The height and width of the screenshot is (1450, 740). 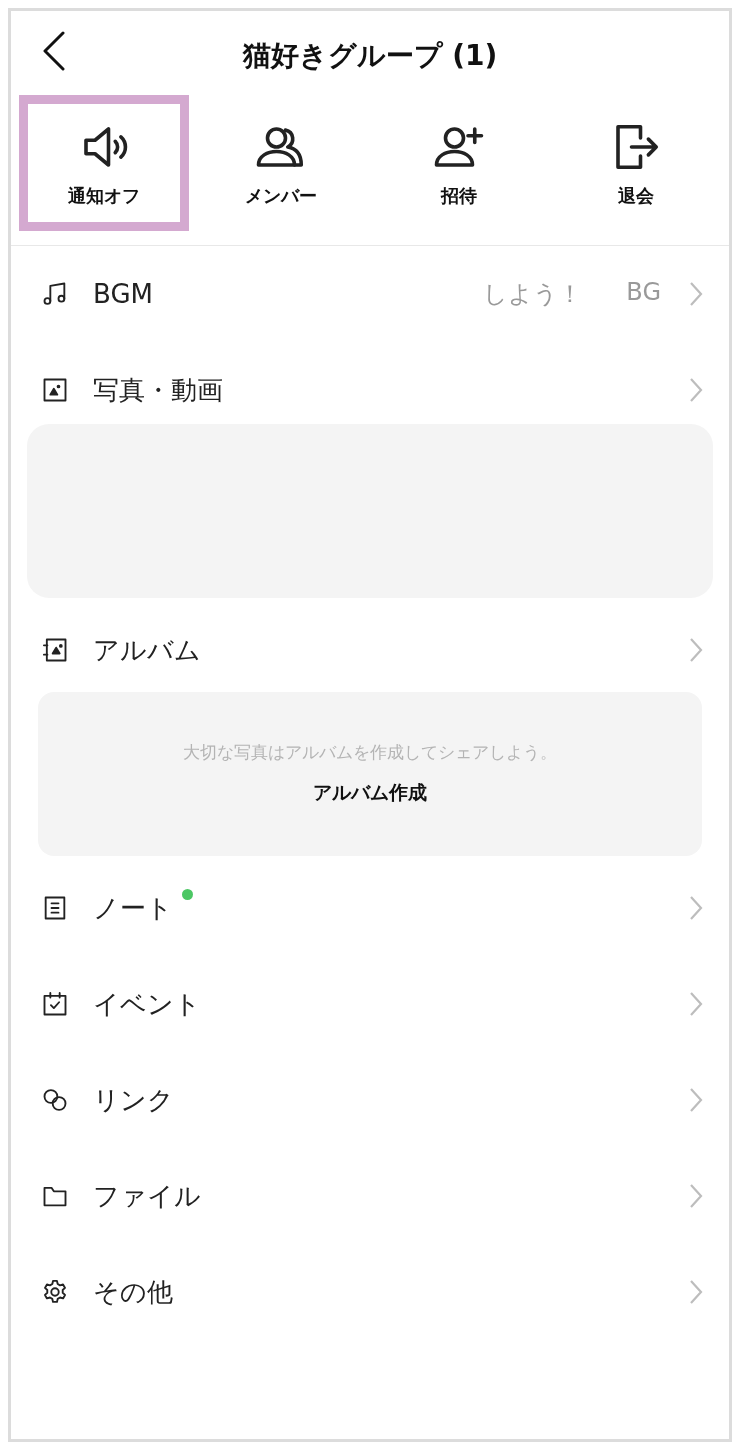 What do you see at coordinates (147, 1004) in the screenshot?
I see `menu-label: イベント` at bounding box center [147, 1004].